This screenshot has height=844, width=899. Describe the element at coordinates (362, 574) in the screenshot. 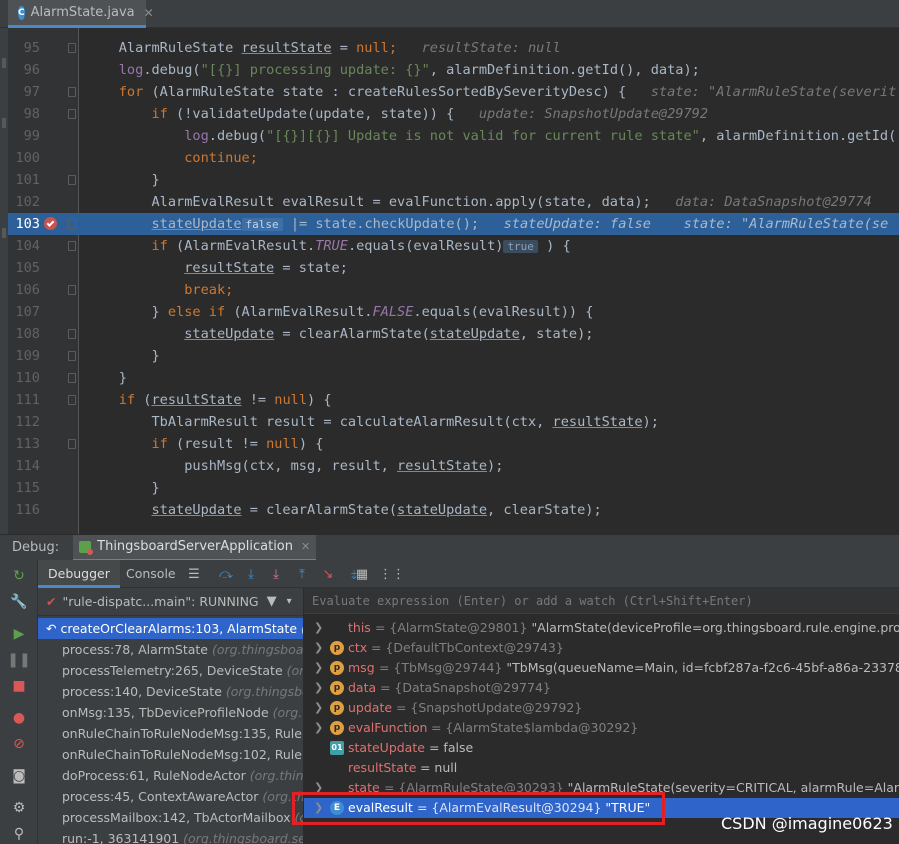

I see `evaluate-expression-icon: ▦` at that location.